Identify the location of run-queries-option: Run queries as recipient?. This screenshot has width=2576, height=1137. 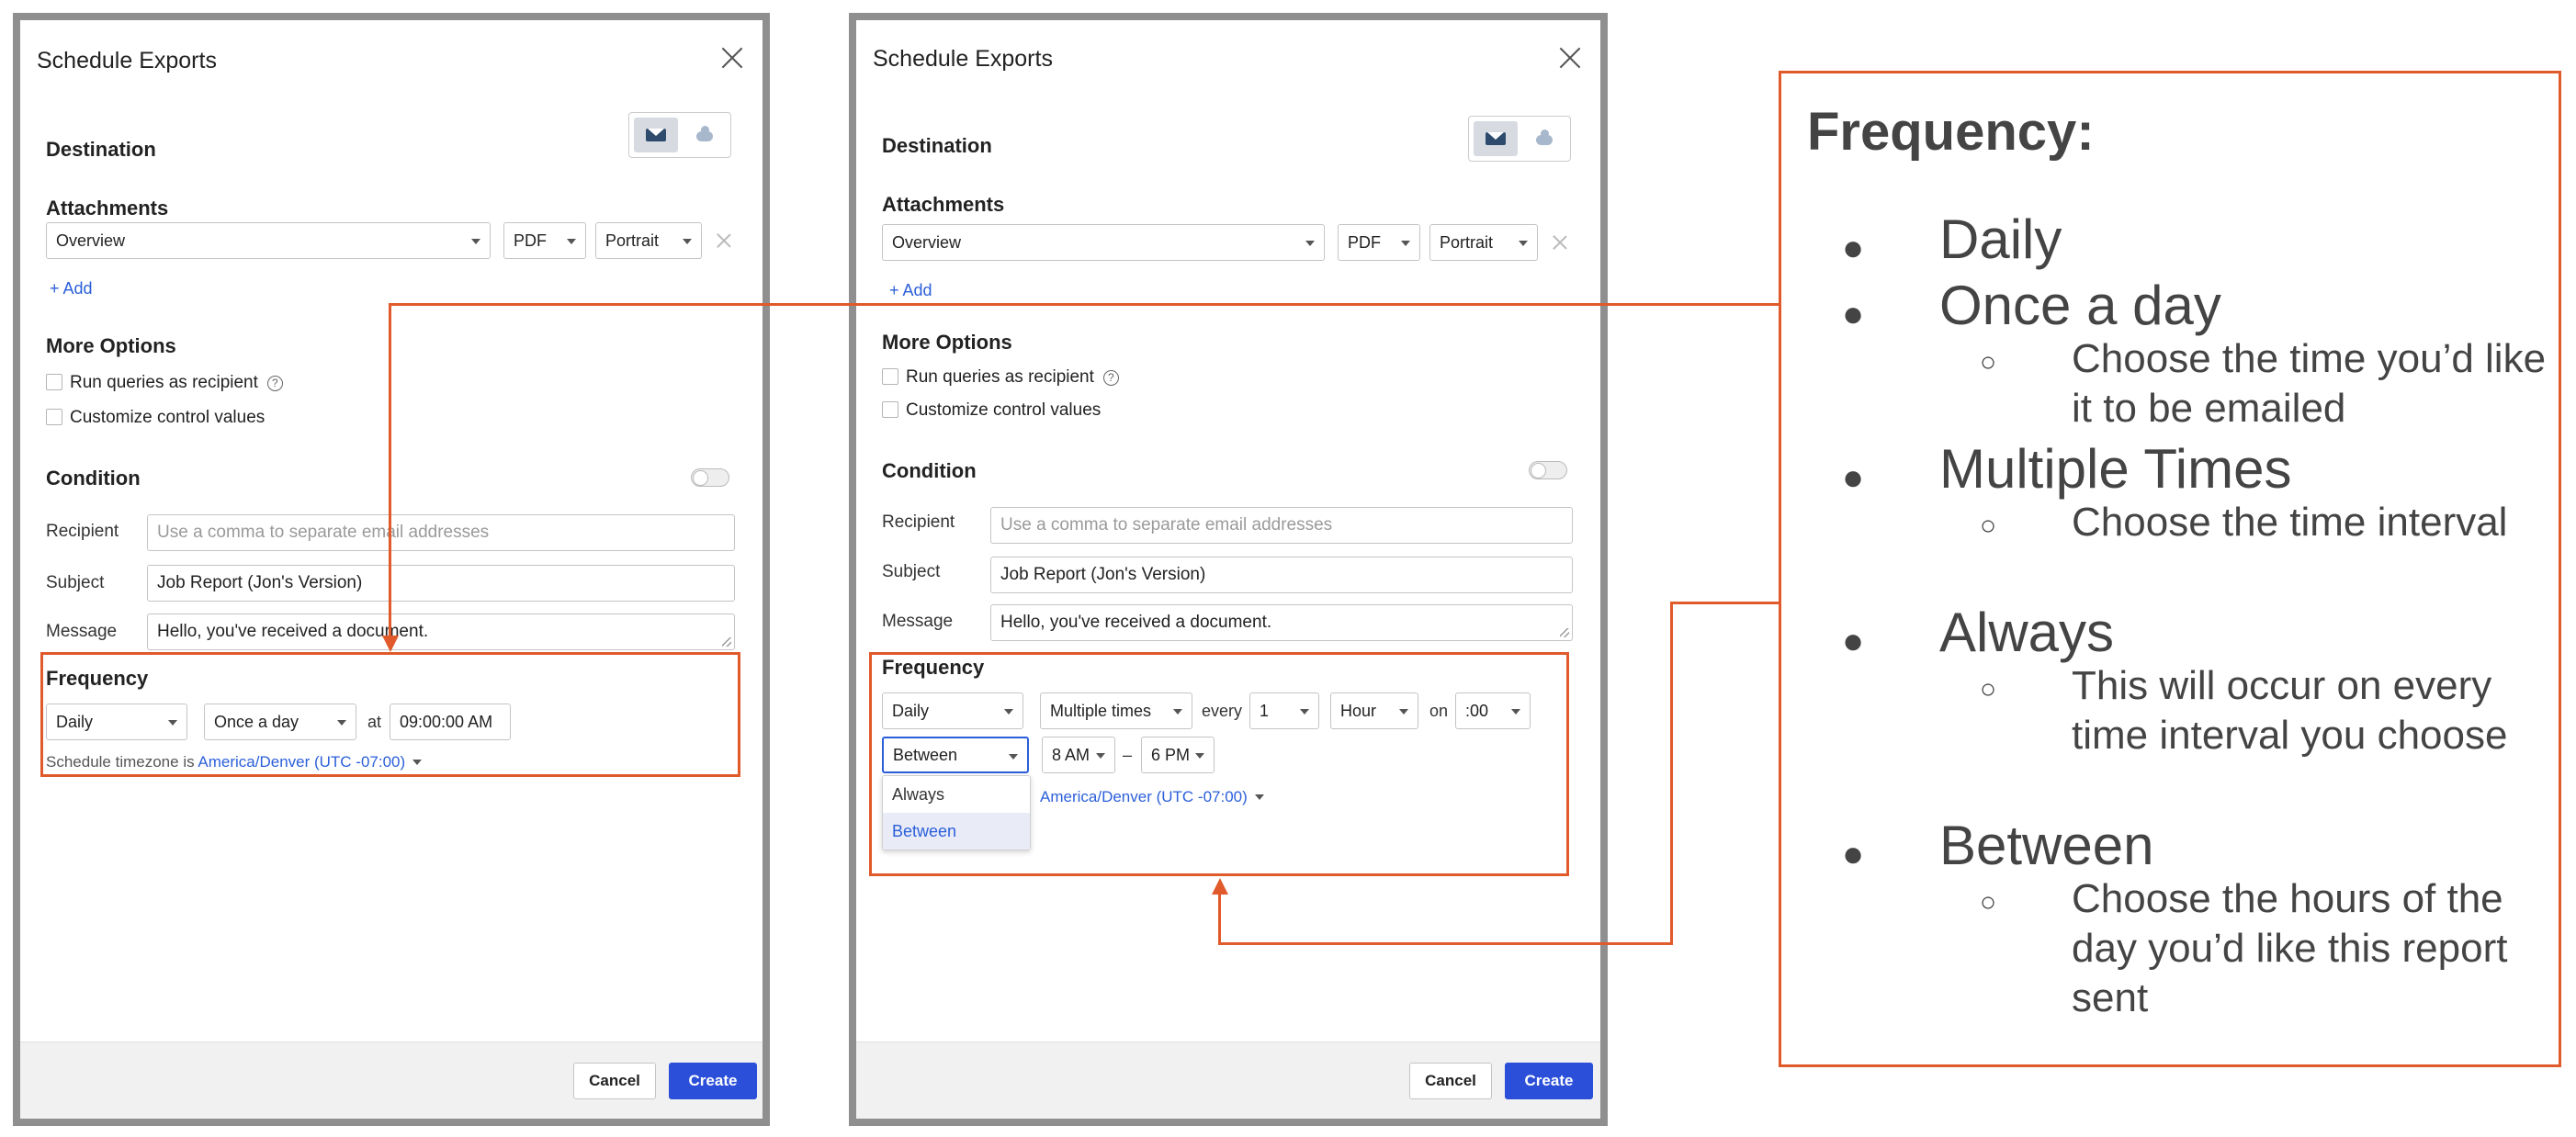
(1000, 378).